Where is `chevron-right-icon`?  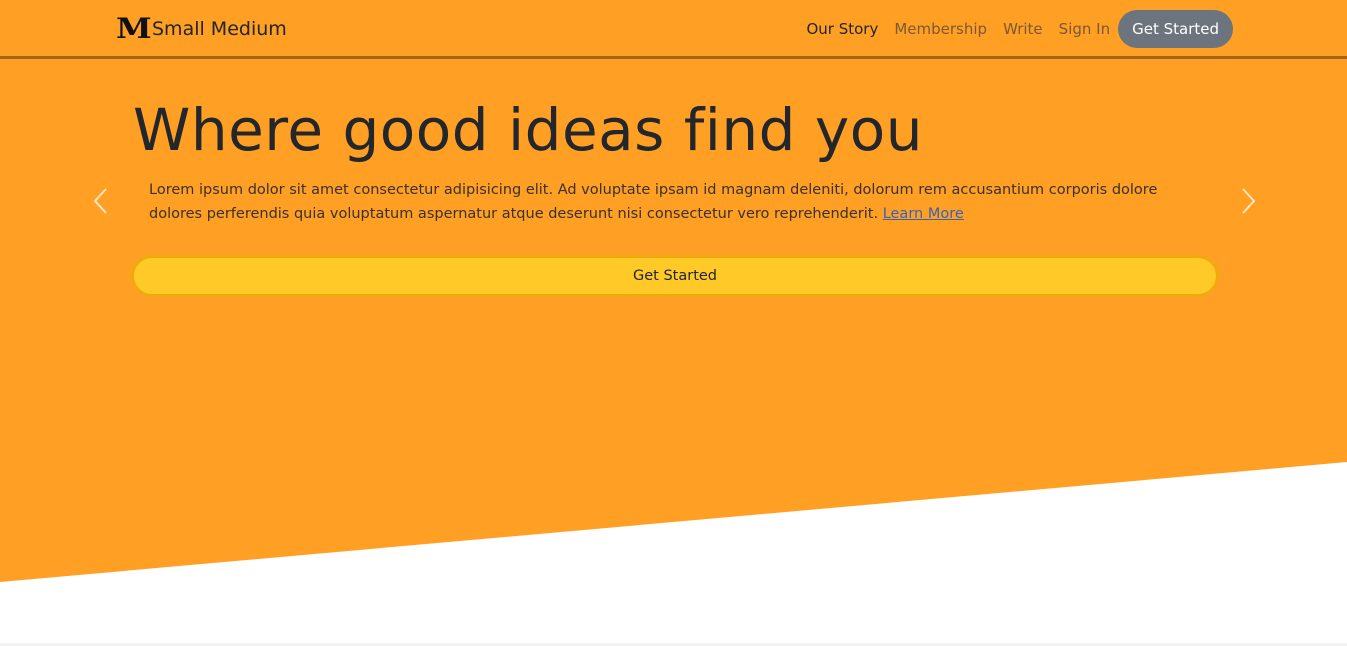
chevron-right-icon is located at coordinates (1249, 201).